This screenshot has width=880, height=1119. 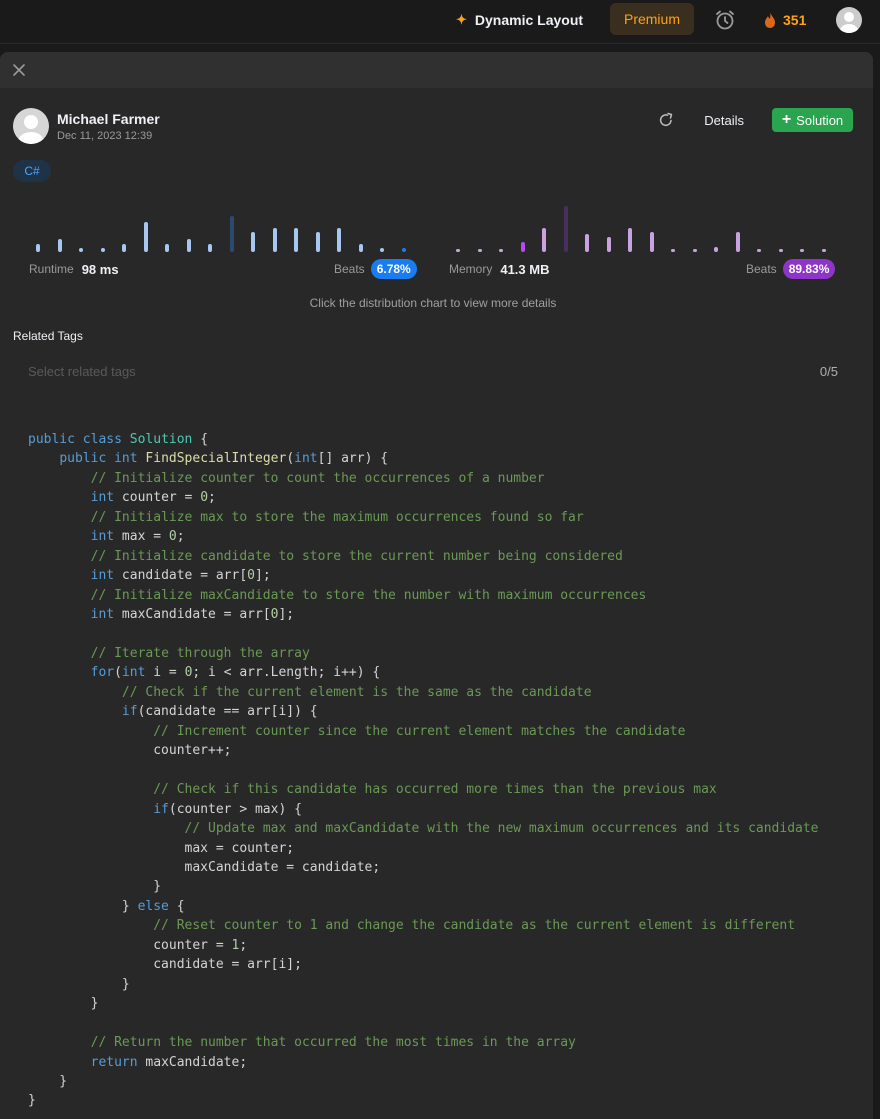 I want to click on runtime-beats-badge: 6.78%, so click(x=393, y=269).